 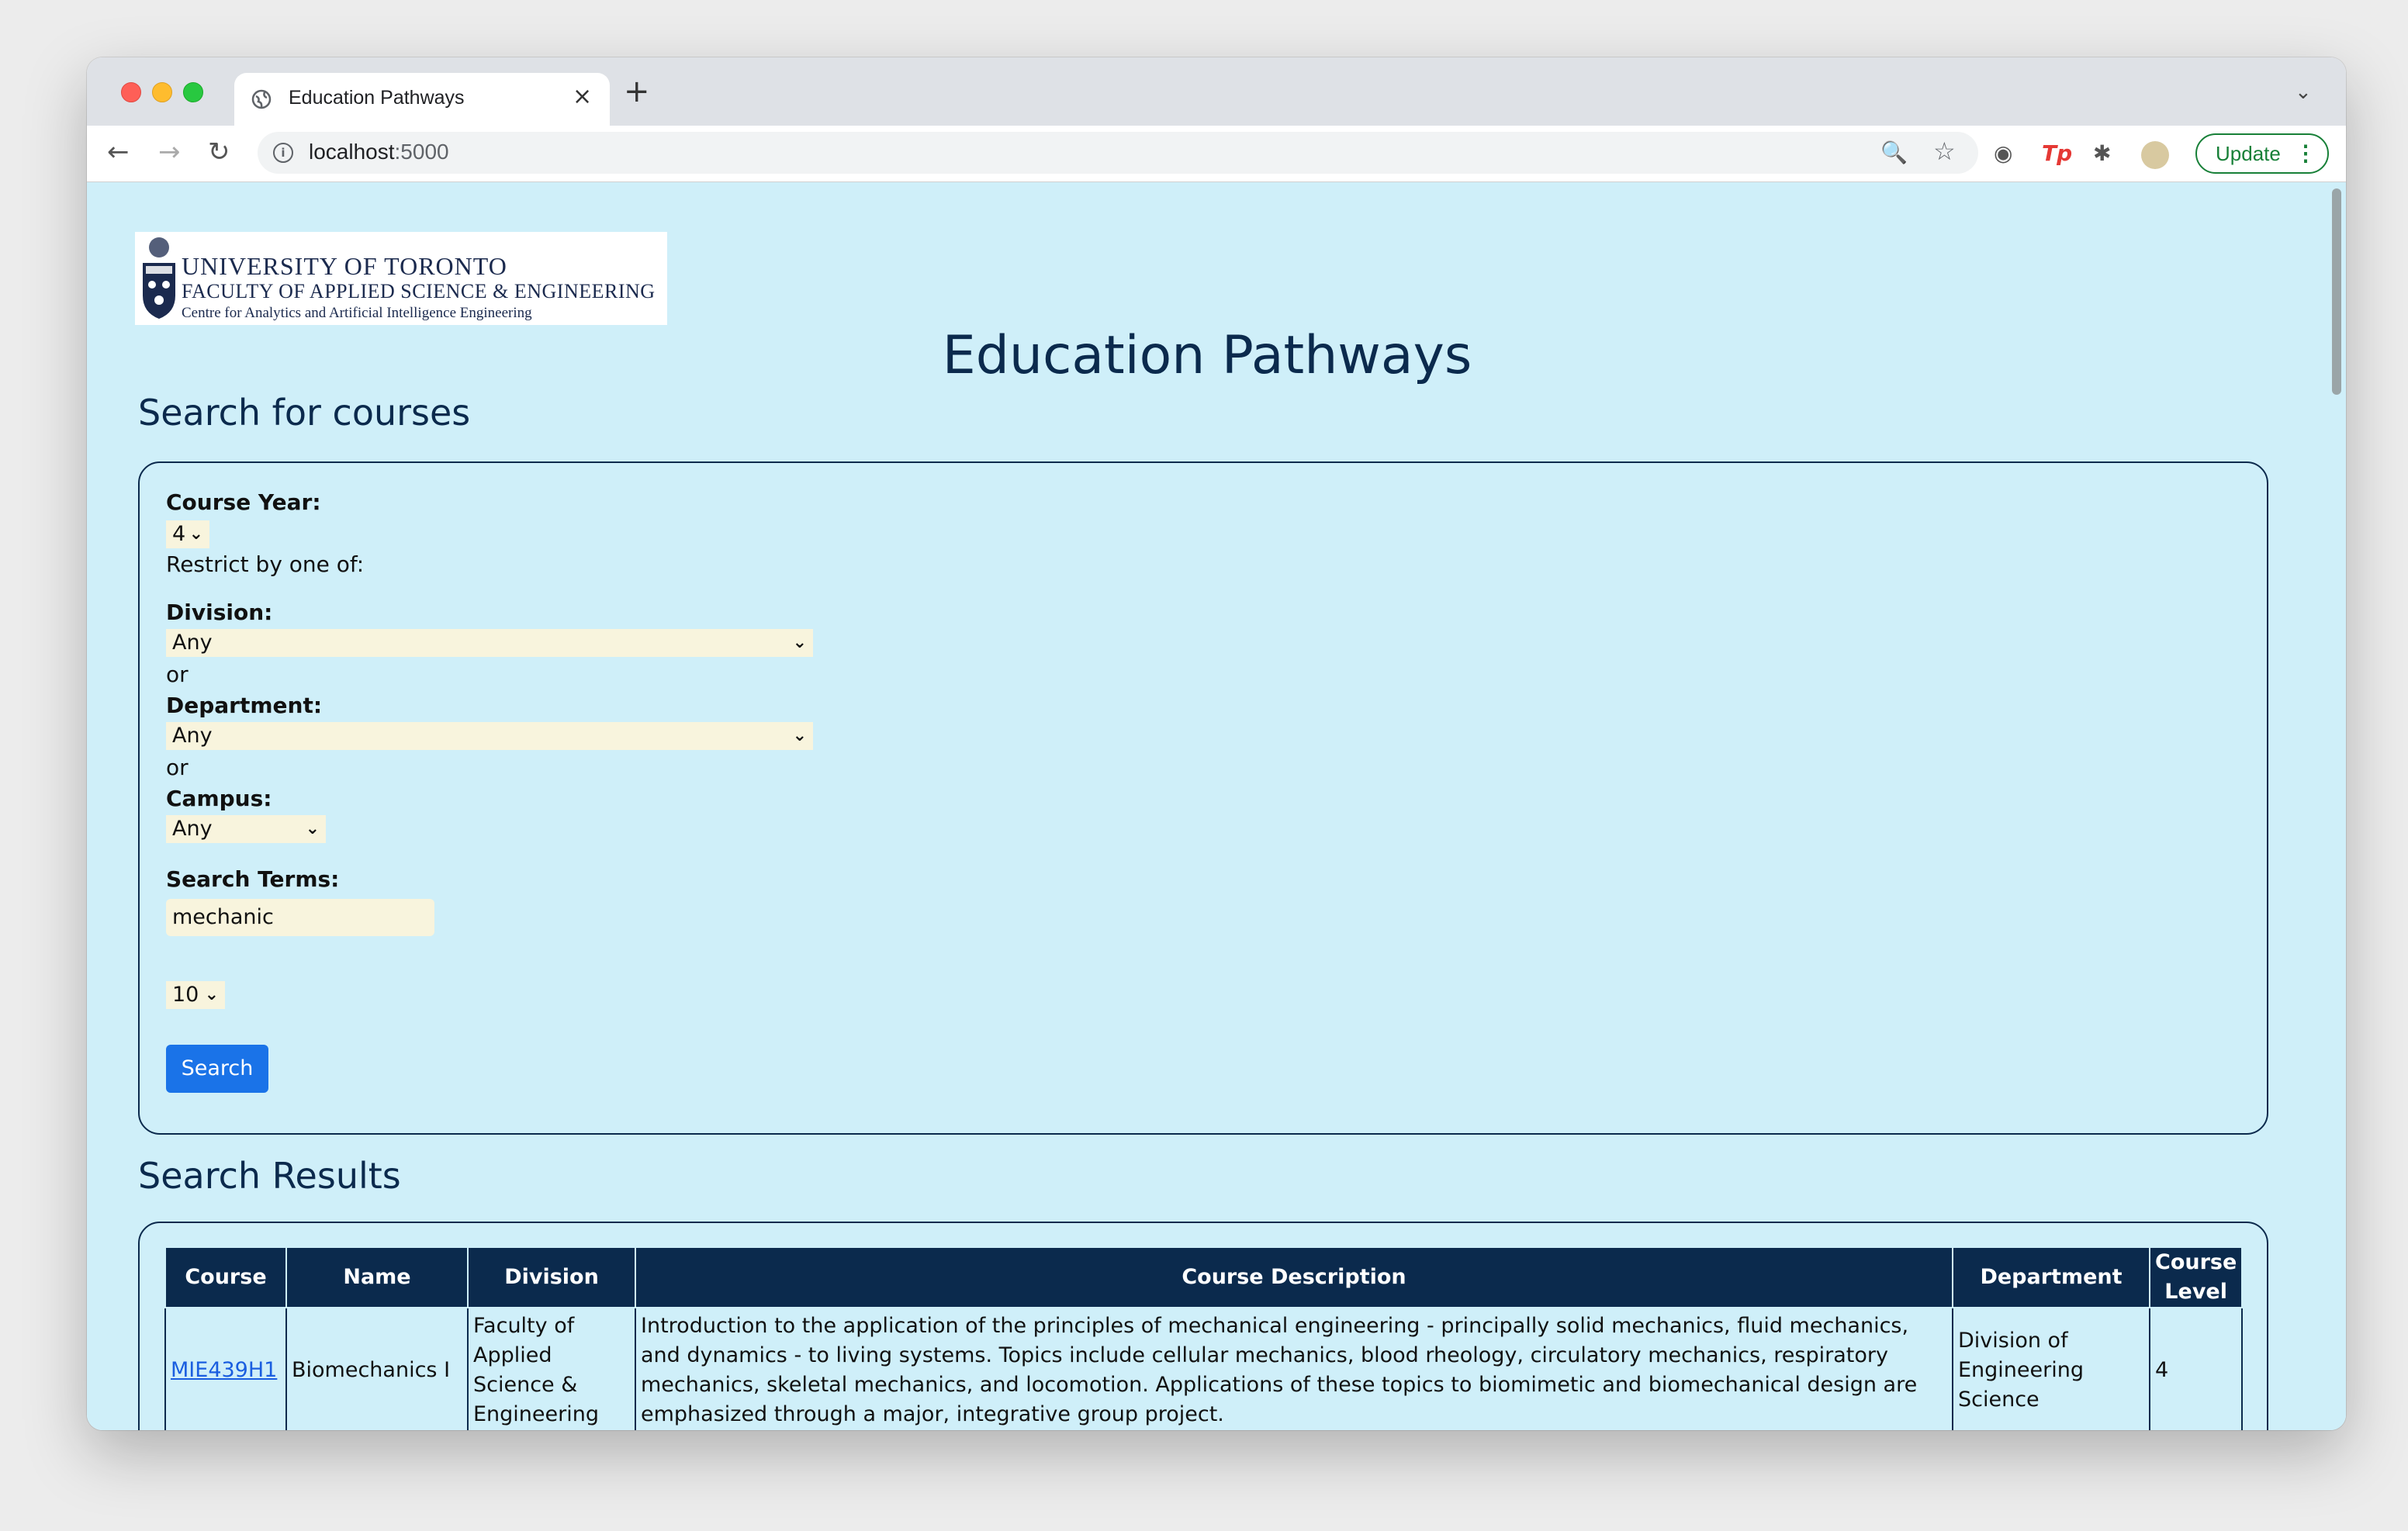 I want to click on menu-icon: ⋮, so click(x=2305, y=153).